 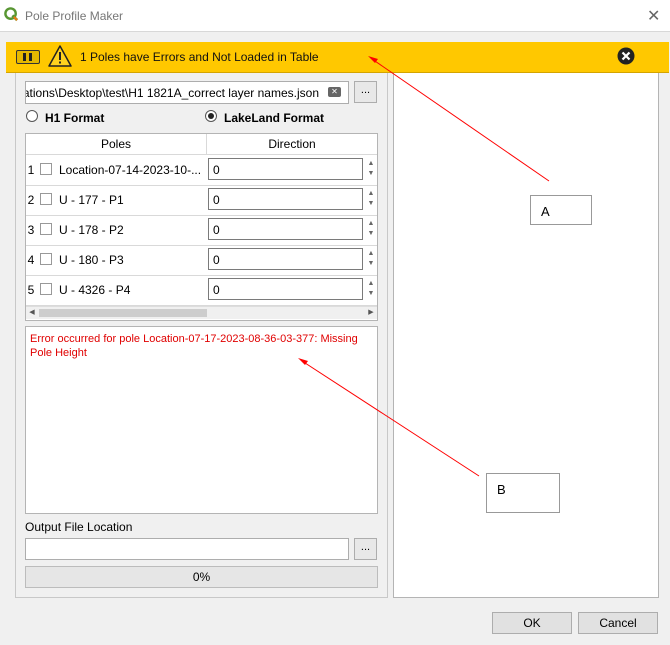 What do you see at coordinates (31, 290) in the screenshot?
I see `row-number: 5` at bounding box center [31, 290].